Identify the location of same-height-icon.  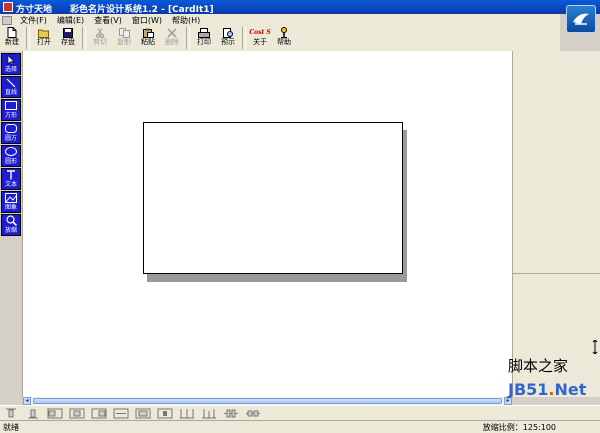
(253, 413).